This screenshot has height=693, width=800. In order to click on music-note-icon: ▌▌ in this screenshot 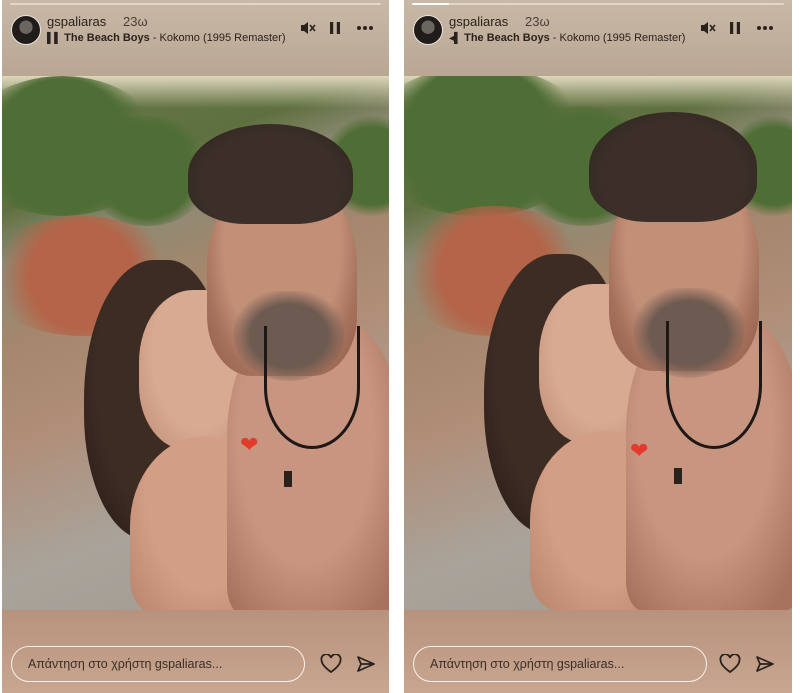, I will do `click(54, 38)`.